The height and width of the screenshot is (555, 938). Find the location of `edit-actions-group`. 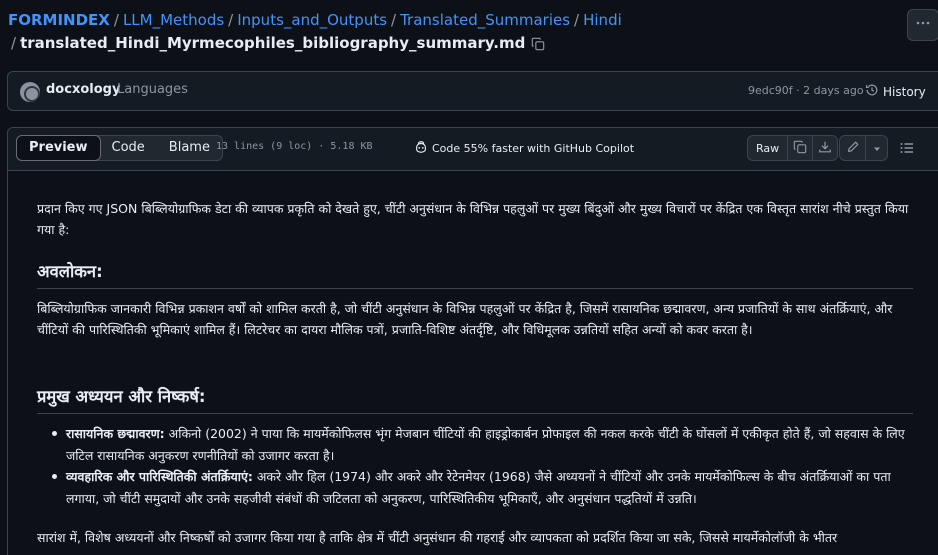

edit-actions-group is located at coordinates (863, 148).